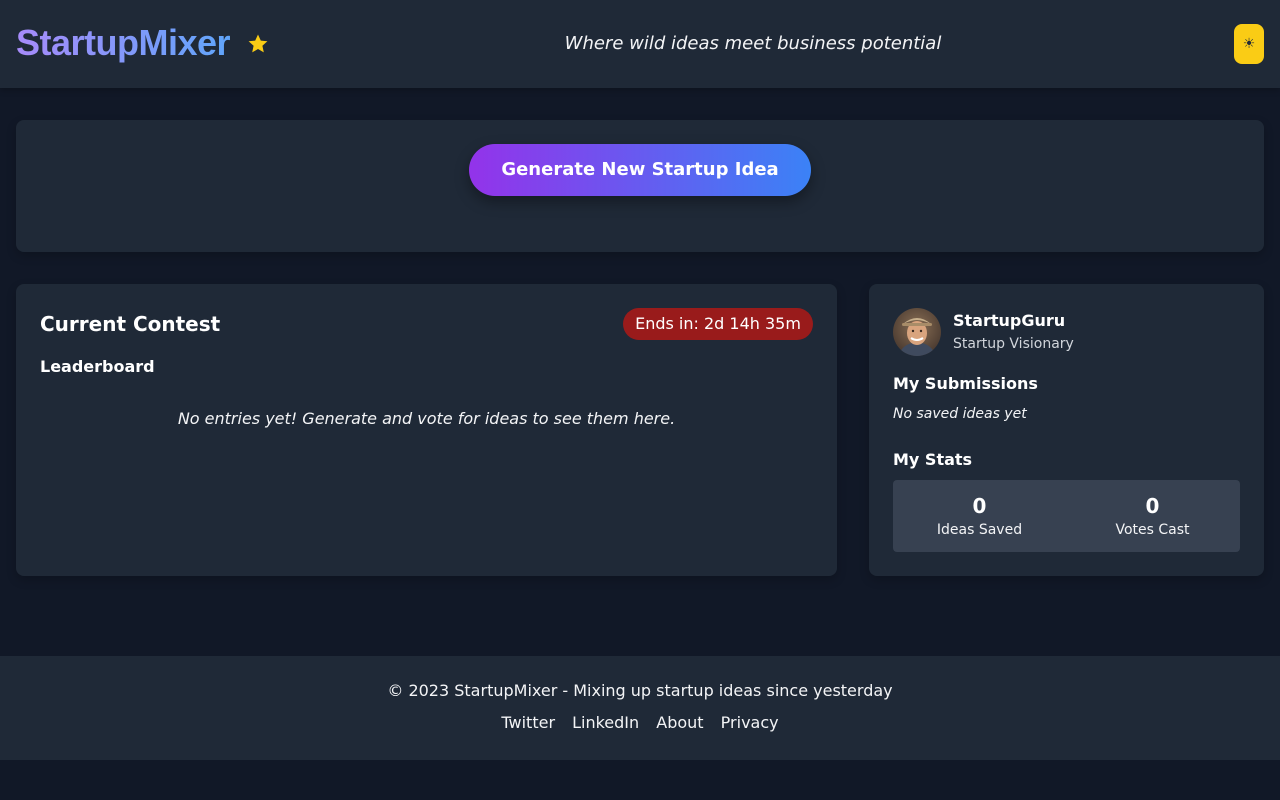 The height and width of the screenshot is (800, 1280). Describe the element at coordinates (258, 43) in the screenshot. I see `star-icon` at that location.